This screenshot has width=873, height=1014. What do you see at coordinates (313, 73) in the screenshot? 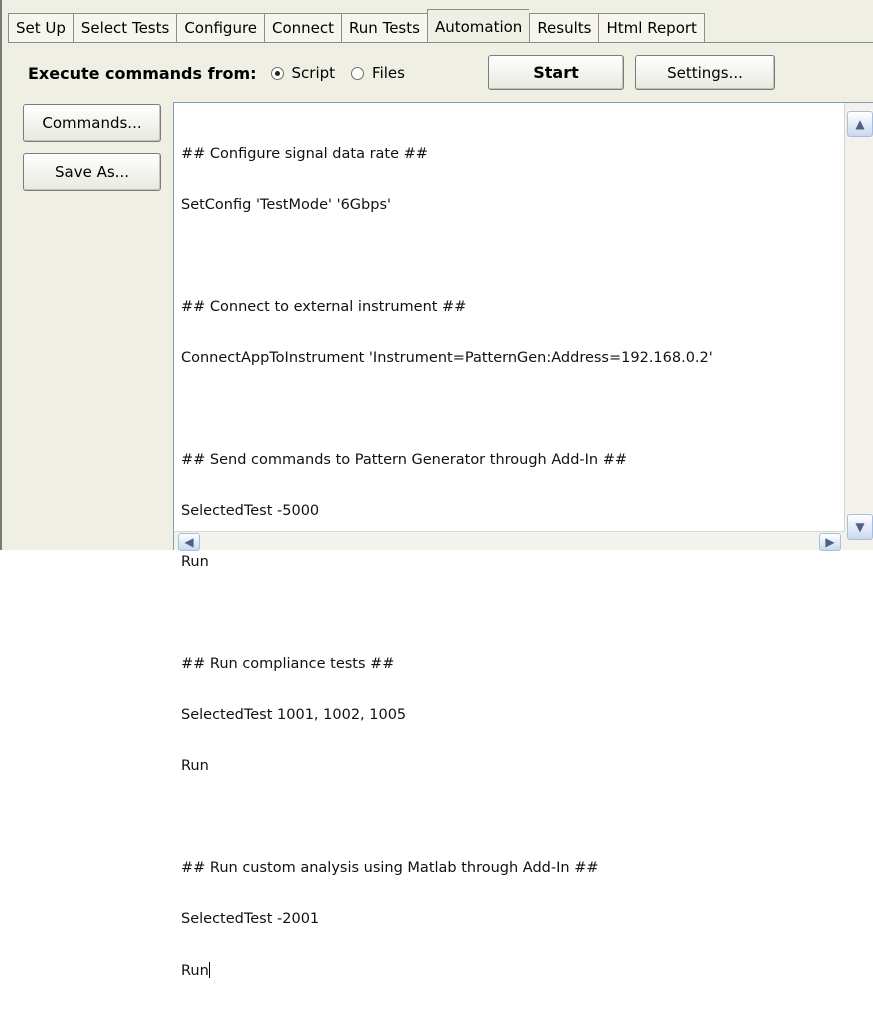
I see `script-radio-label: Script` at bounding box center [313, 73].